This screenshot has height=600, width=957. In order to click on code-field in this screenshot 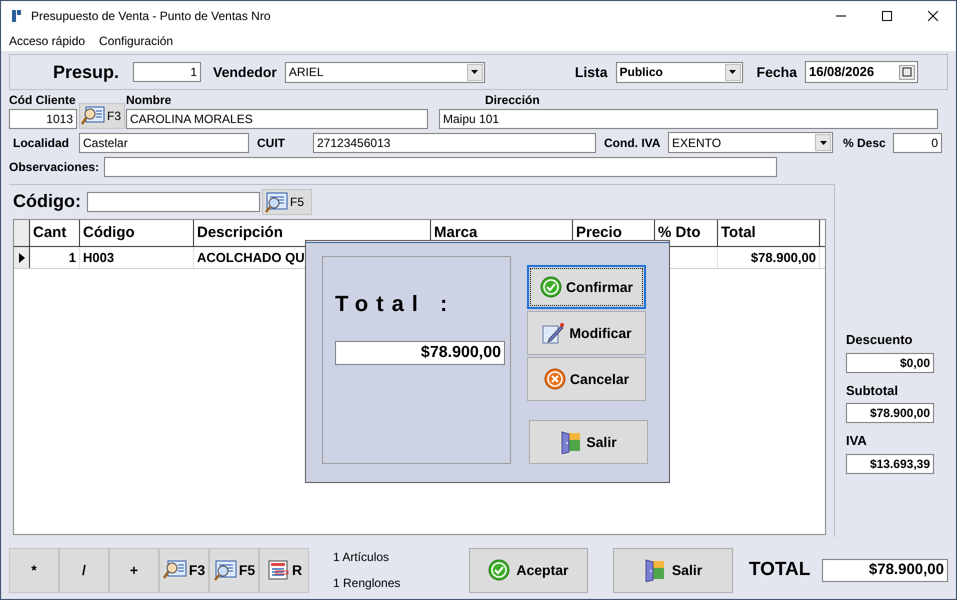, I will do `click(173, 202)`.